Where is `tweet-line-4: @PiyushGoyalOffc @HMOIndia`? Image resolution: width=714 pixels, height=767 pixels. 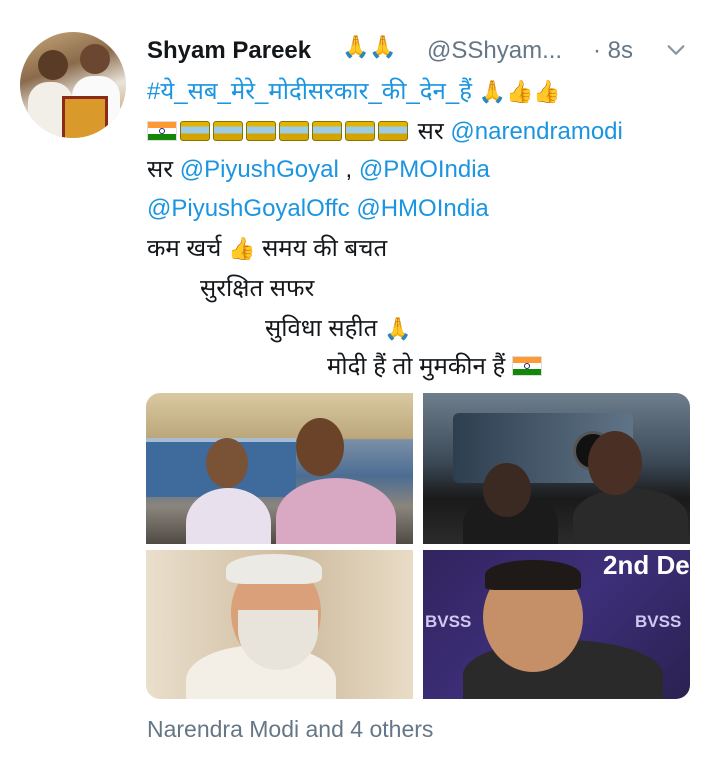 tweet-line-4: @PiyushGoyalOffc @HMOIndia is located at coordinates (419, 209).